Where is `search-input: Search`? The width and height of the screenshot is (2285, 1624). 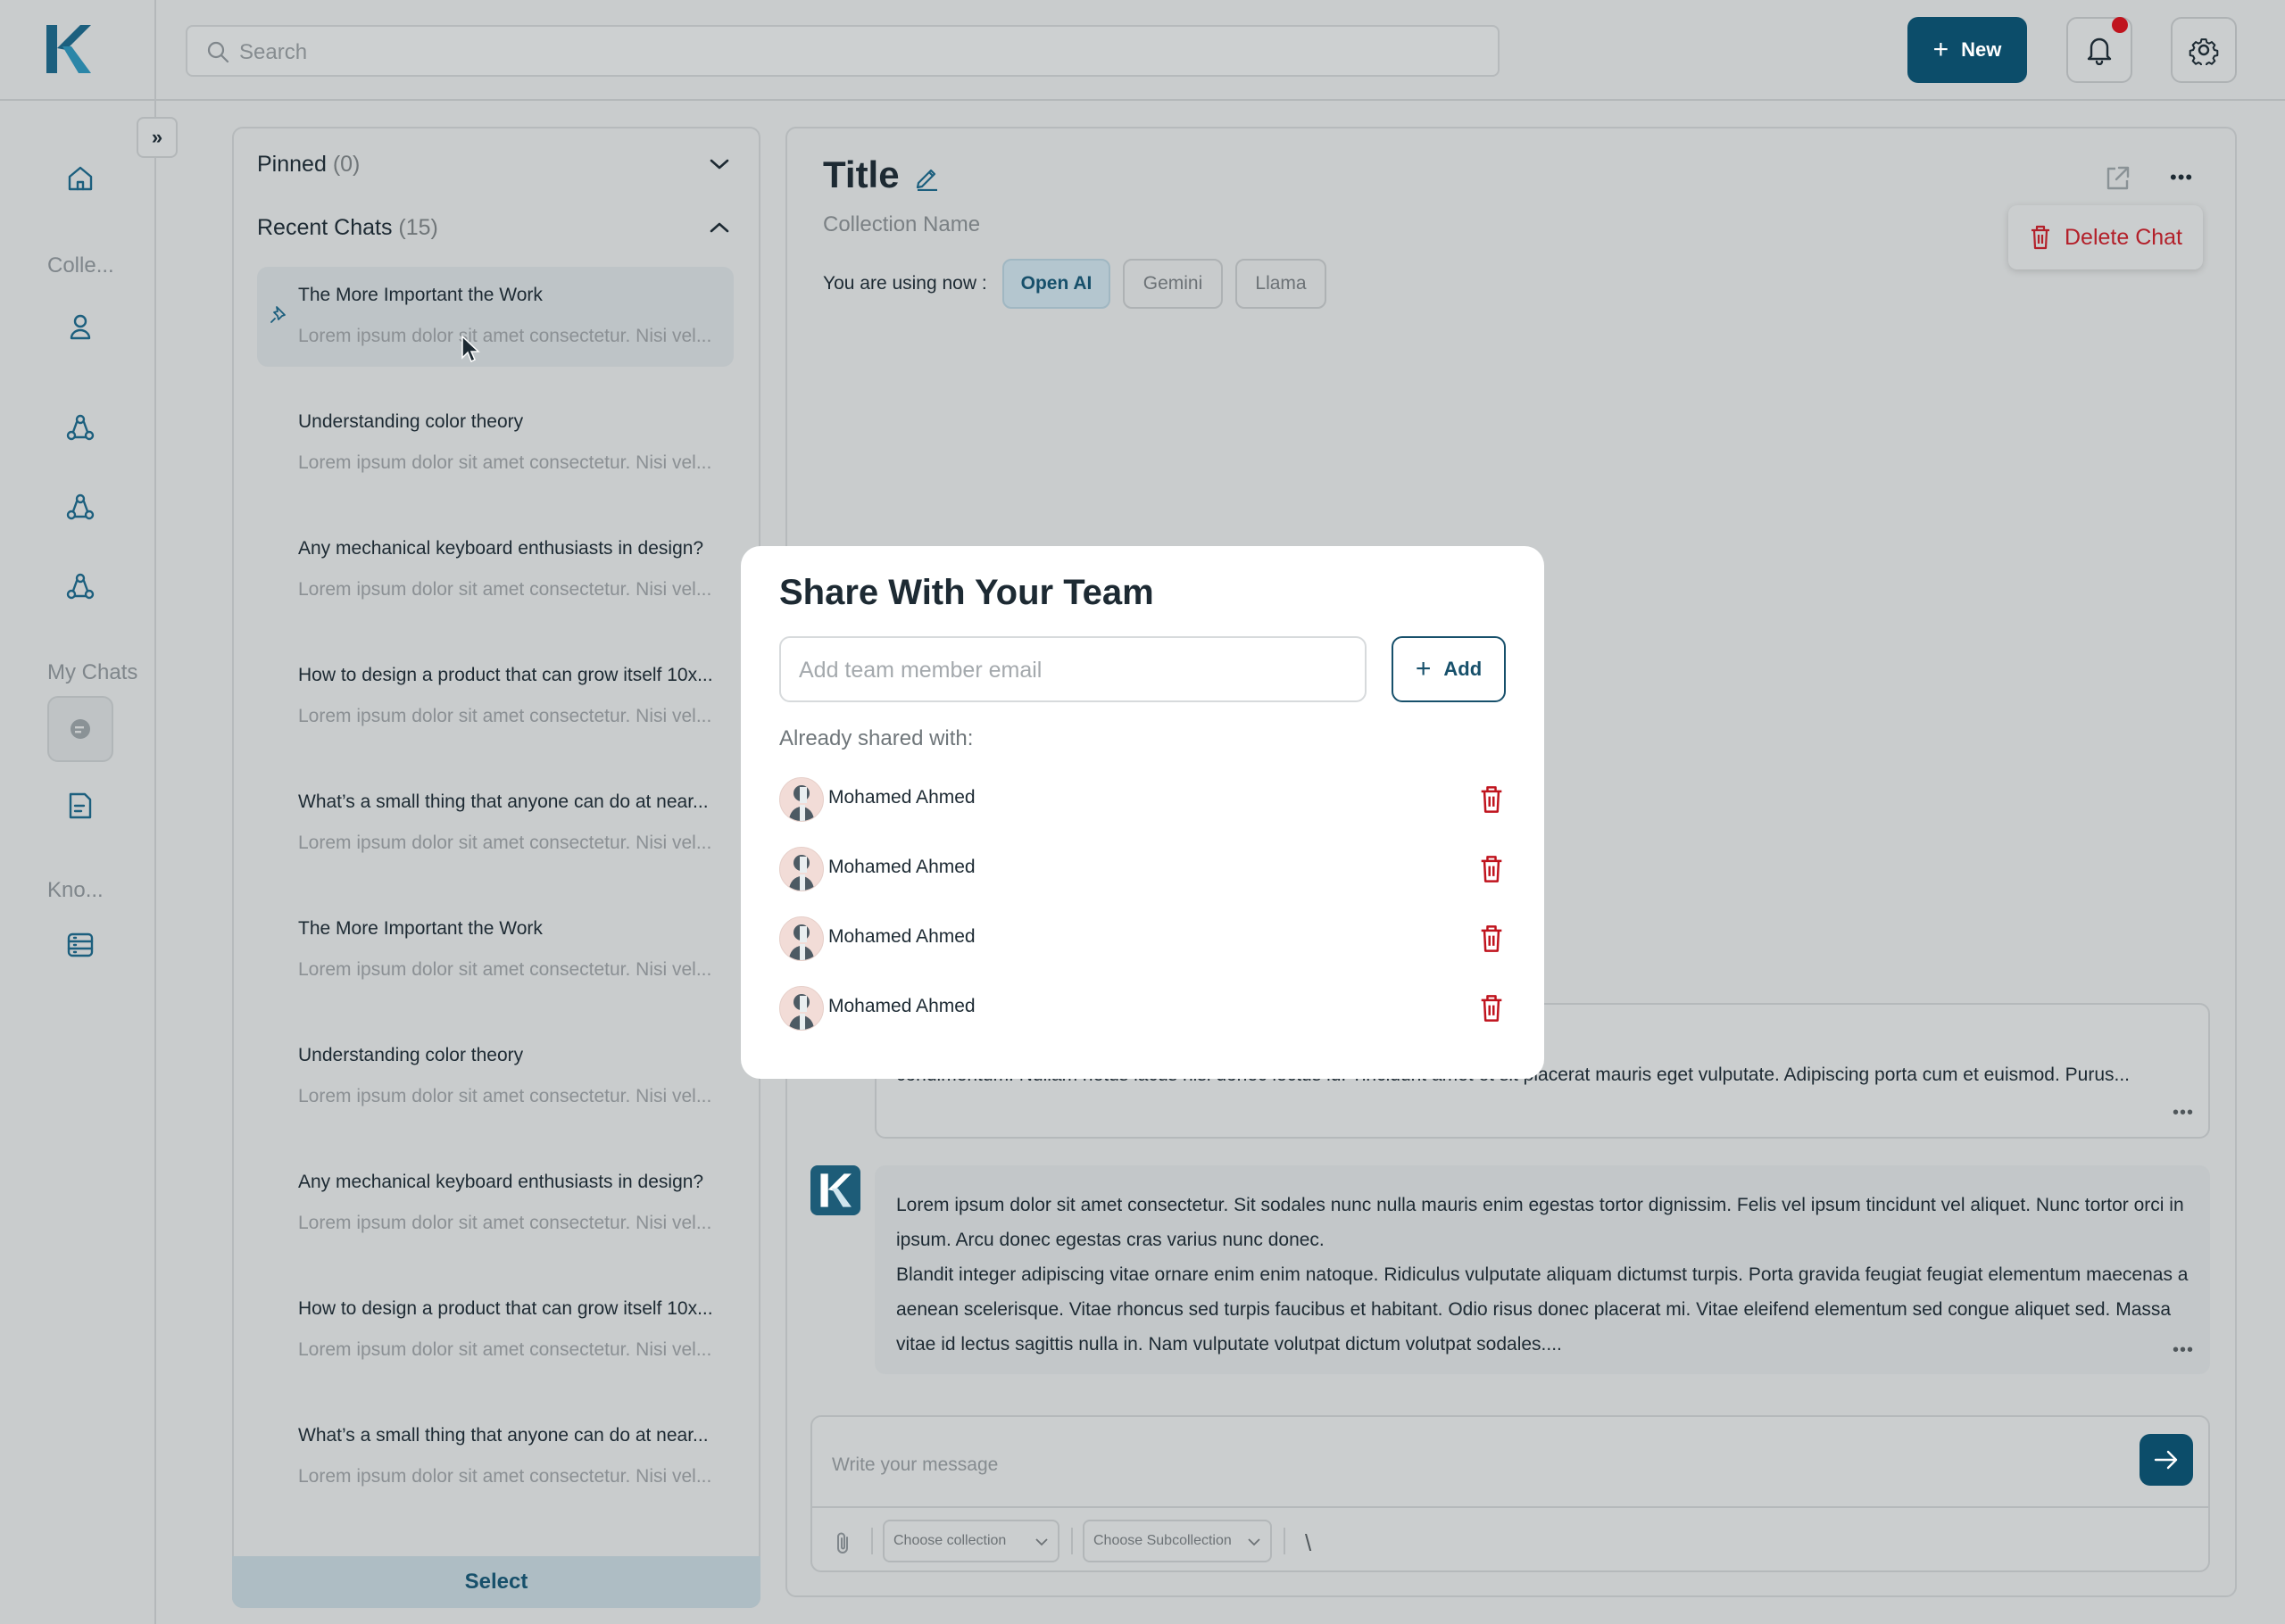
search-input: Search is located at coordinates (843, 51).